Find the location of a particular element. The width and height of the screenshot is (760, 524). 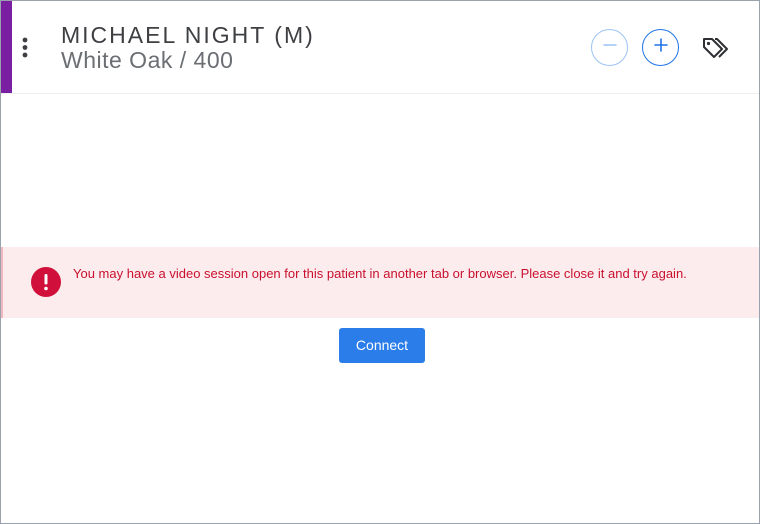

minus-icon is located at coordinates (610, 47).